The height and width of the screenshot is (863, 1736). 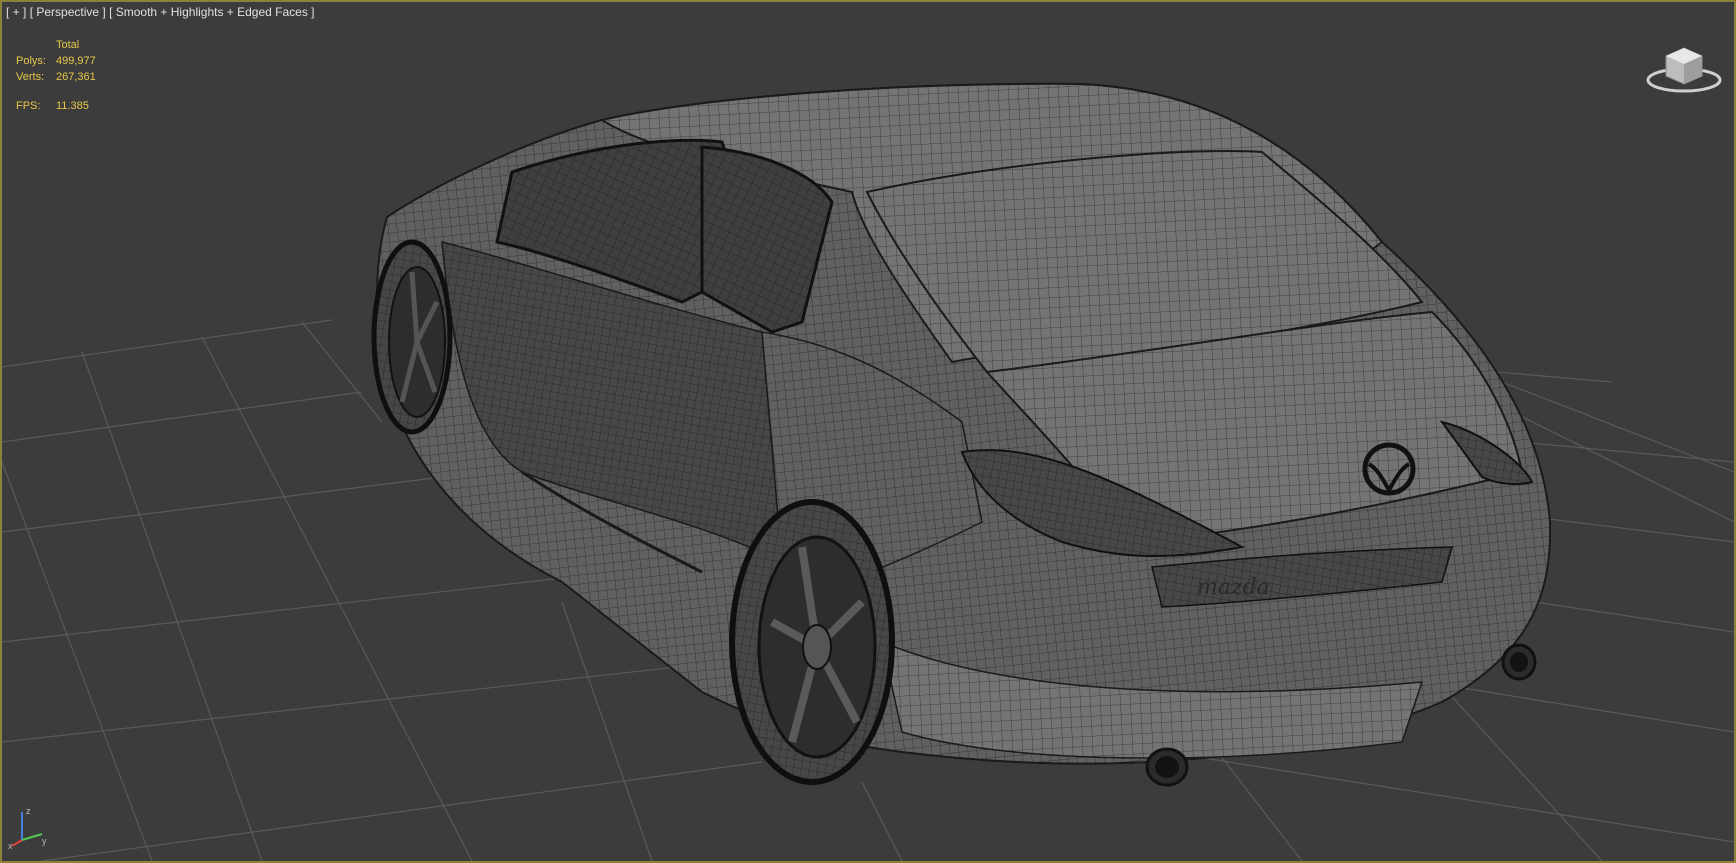 What do you see at coordinates (68, 45) in the screenshot?
I see `stats-header: Total` at bounding box center [68, 45].